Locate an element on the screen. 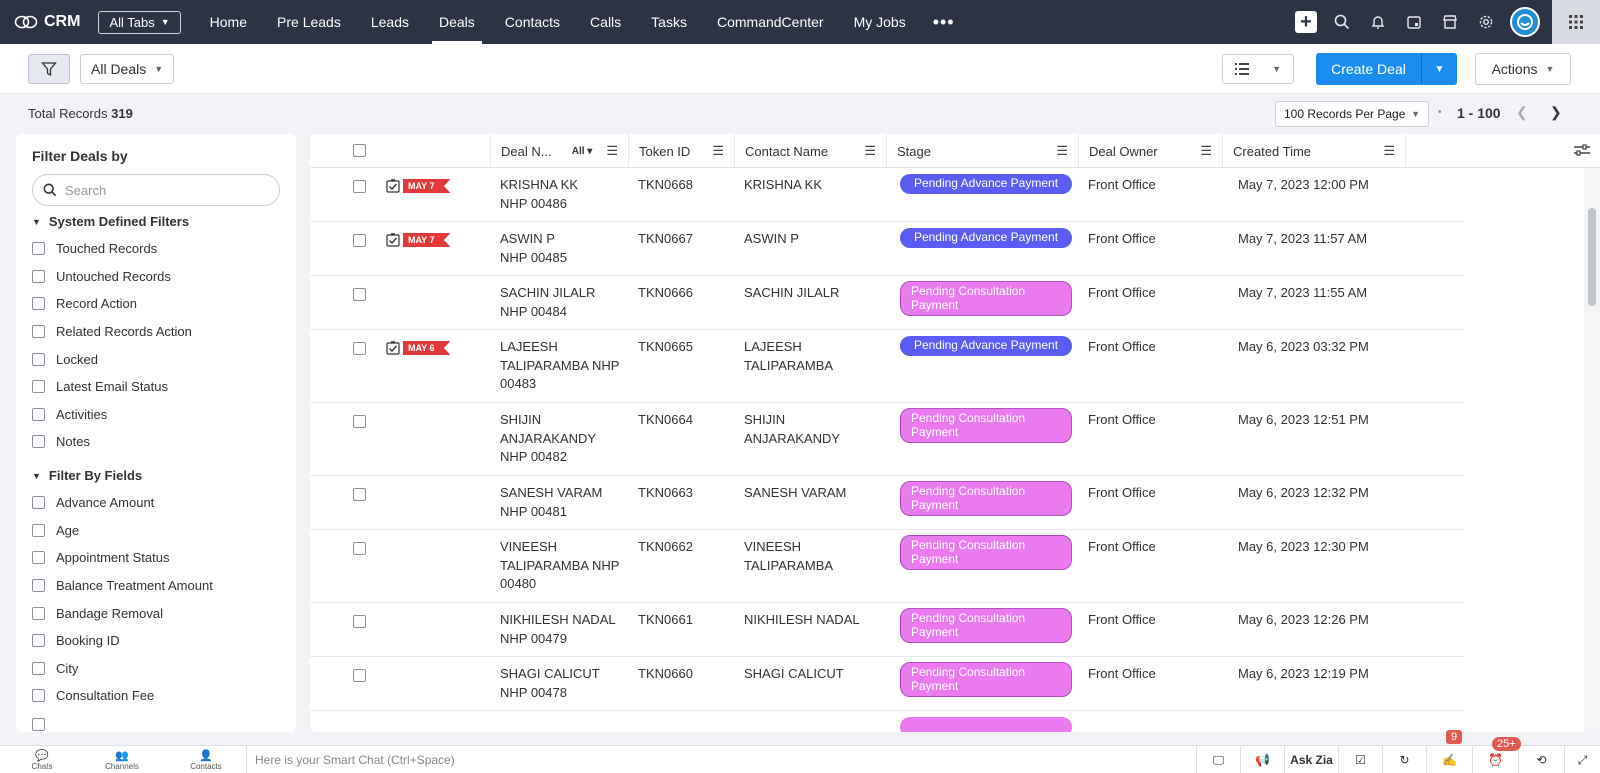 The height and width of the screenshot is (773, 1600). nav-tab-leads: Leads is located at coordinates (390, 22).